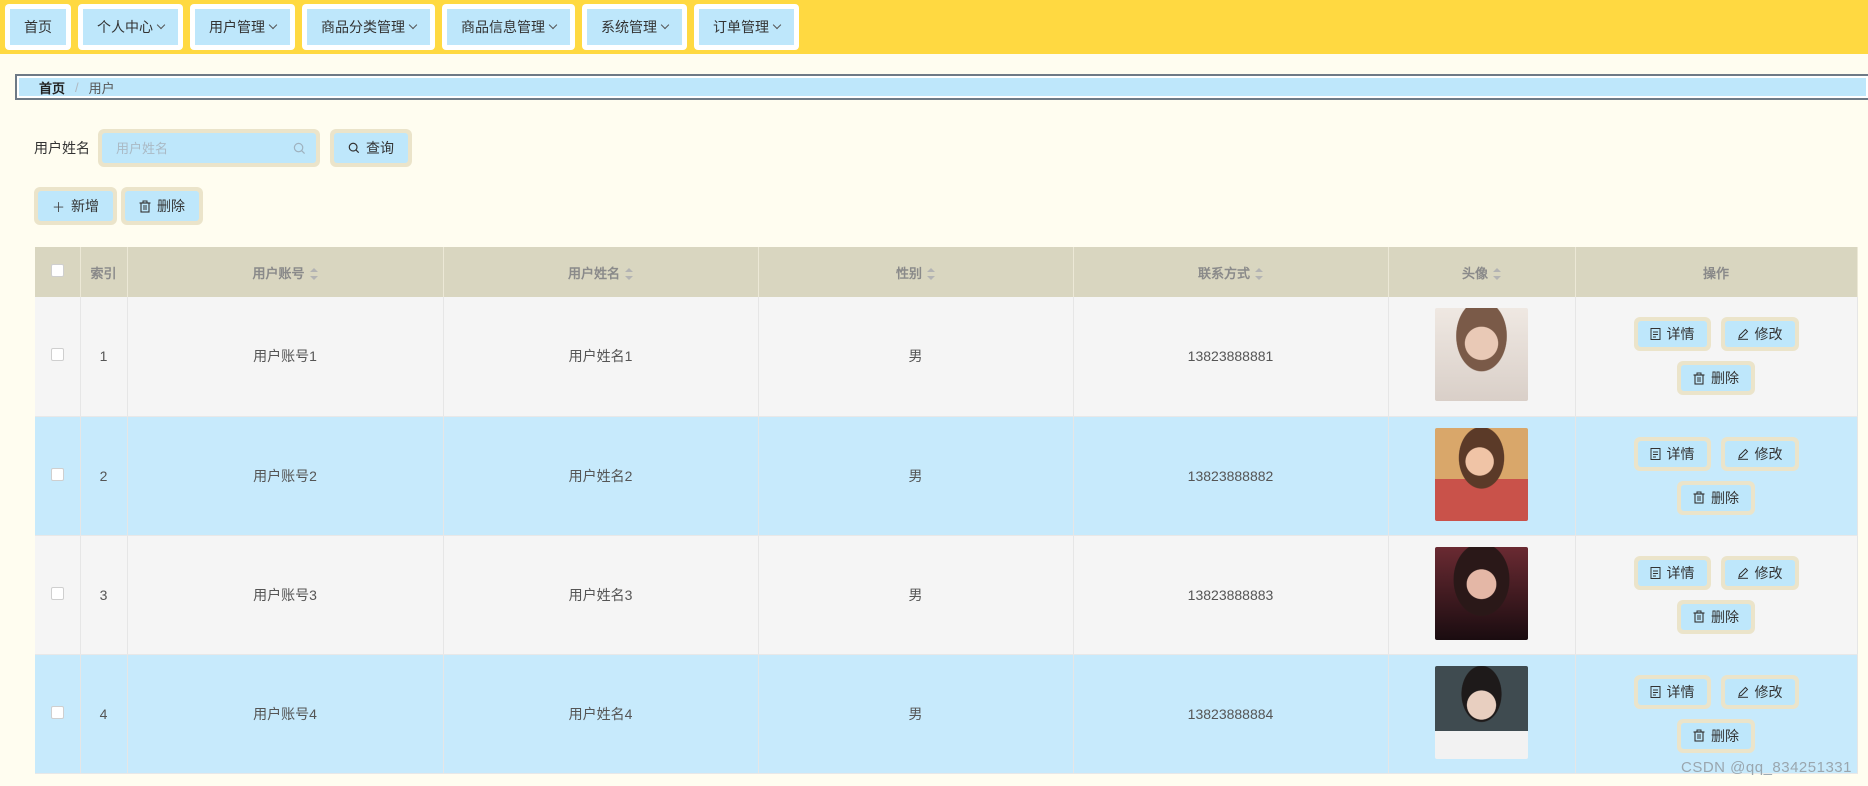 Image resolution: width=1868 pixels, height=786 pixels. I want to click on column-header-index: 索引, so click(104, 272).